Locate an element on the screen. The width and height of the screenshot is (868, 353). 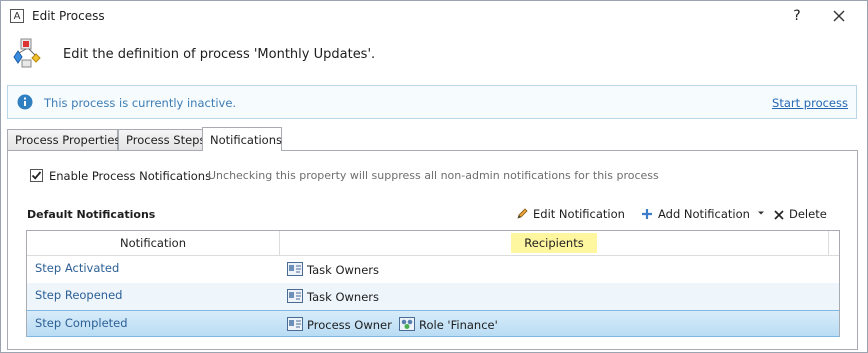
delete-notification-button: Delete is located at coordinates (800, 214).